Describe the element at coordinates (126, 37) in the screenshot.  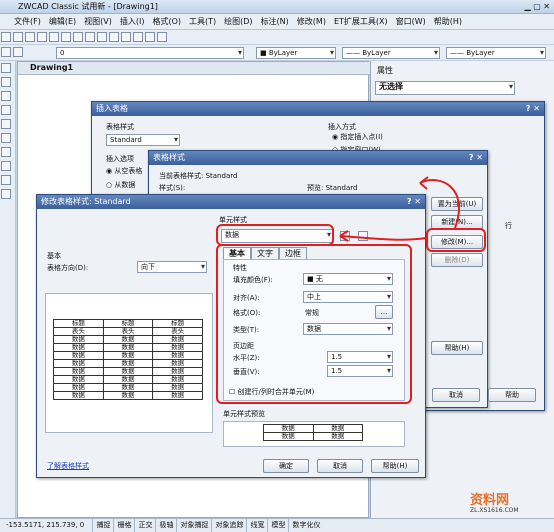
I see `zoom-icon` at that location.